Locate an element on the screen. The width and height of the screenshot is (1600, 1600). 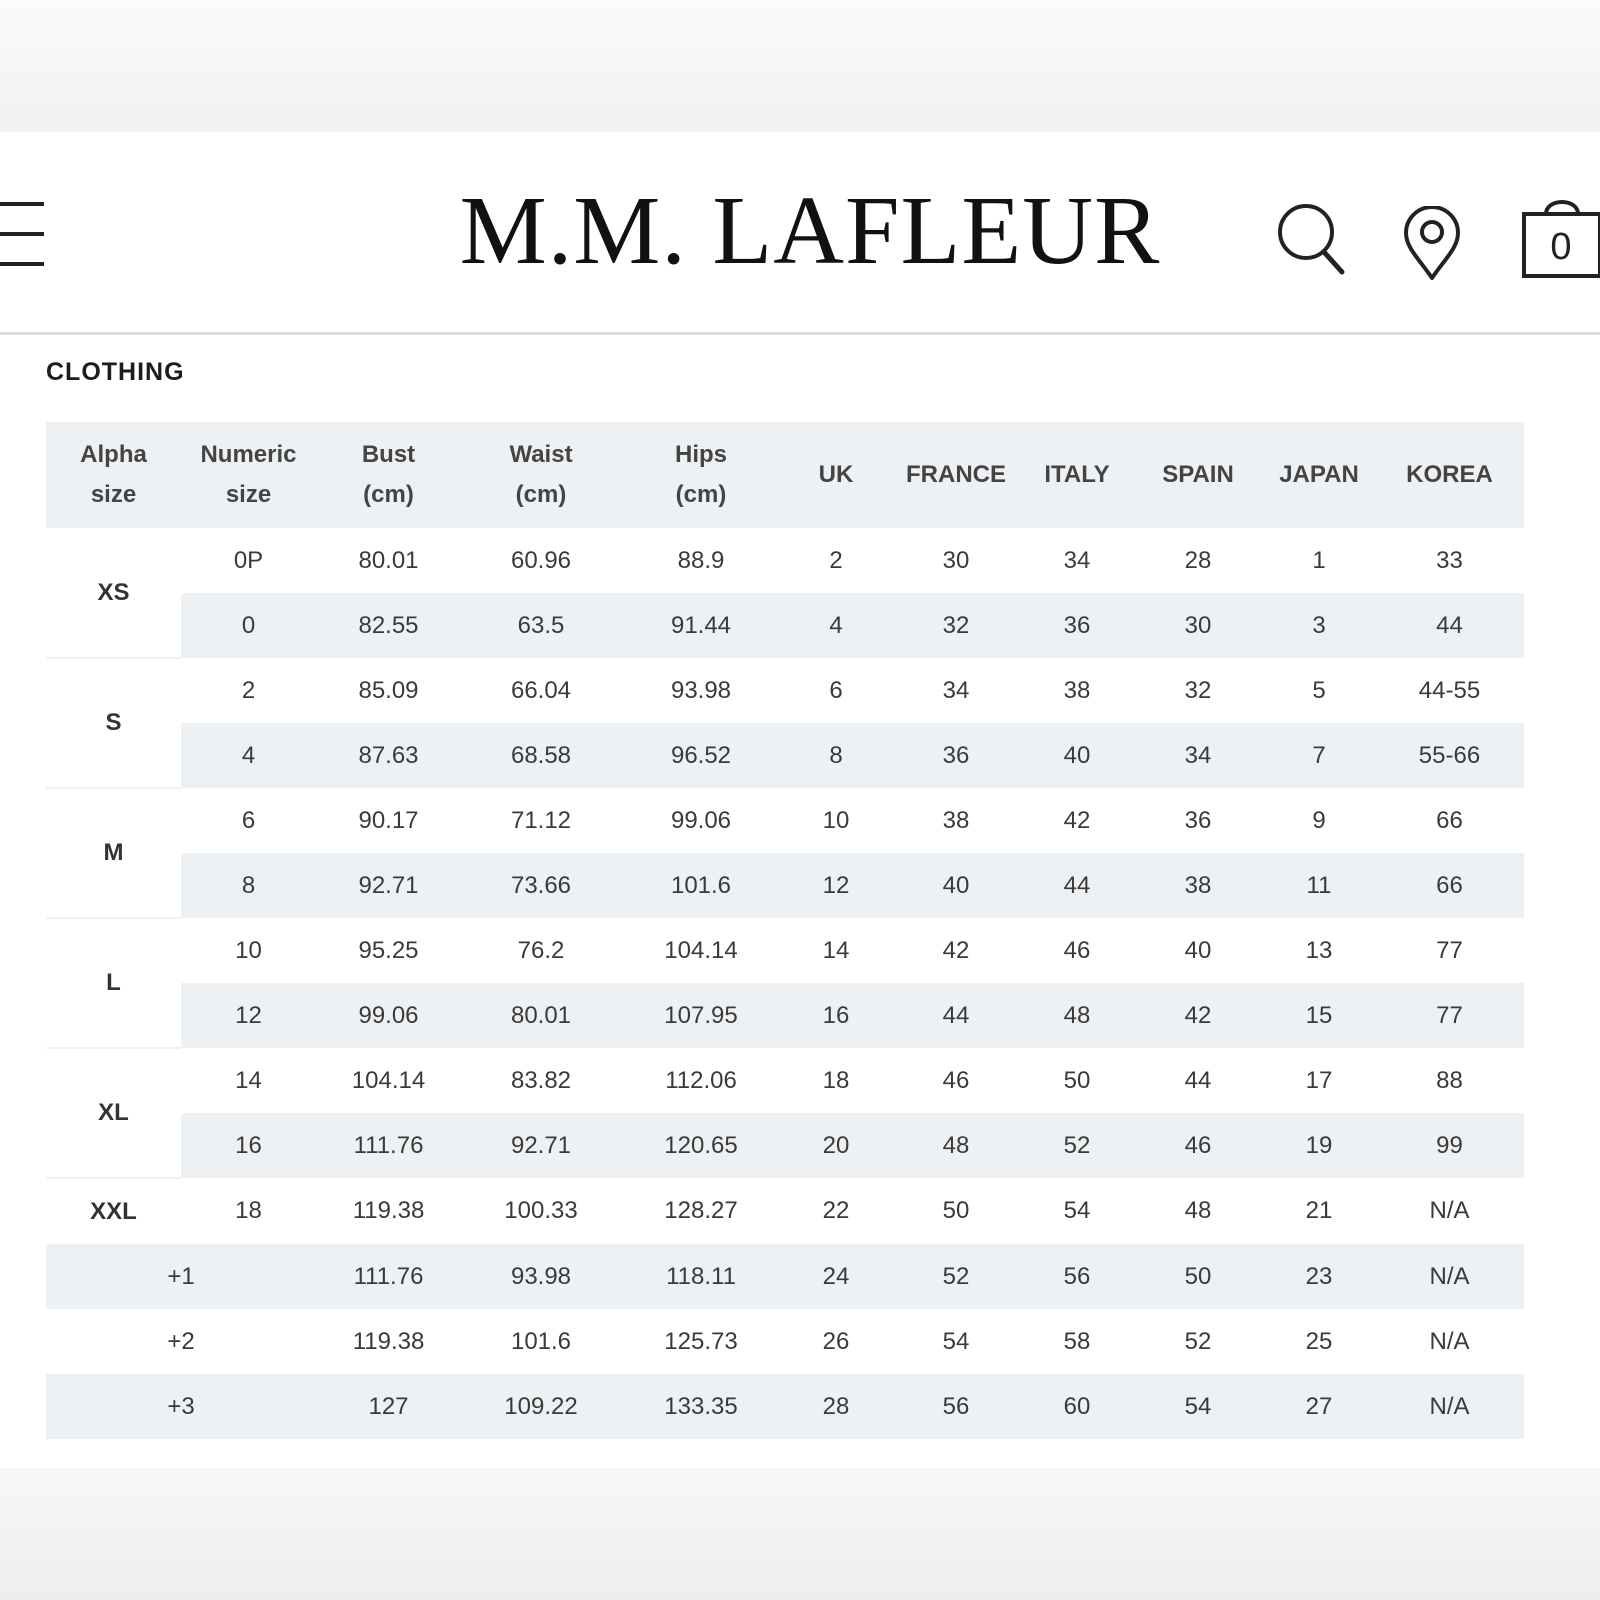
table-cell: 60.96 is located at coordinates (541, 560).